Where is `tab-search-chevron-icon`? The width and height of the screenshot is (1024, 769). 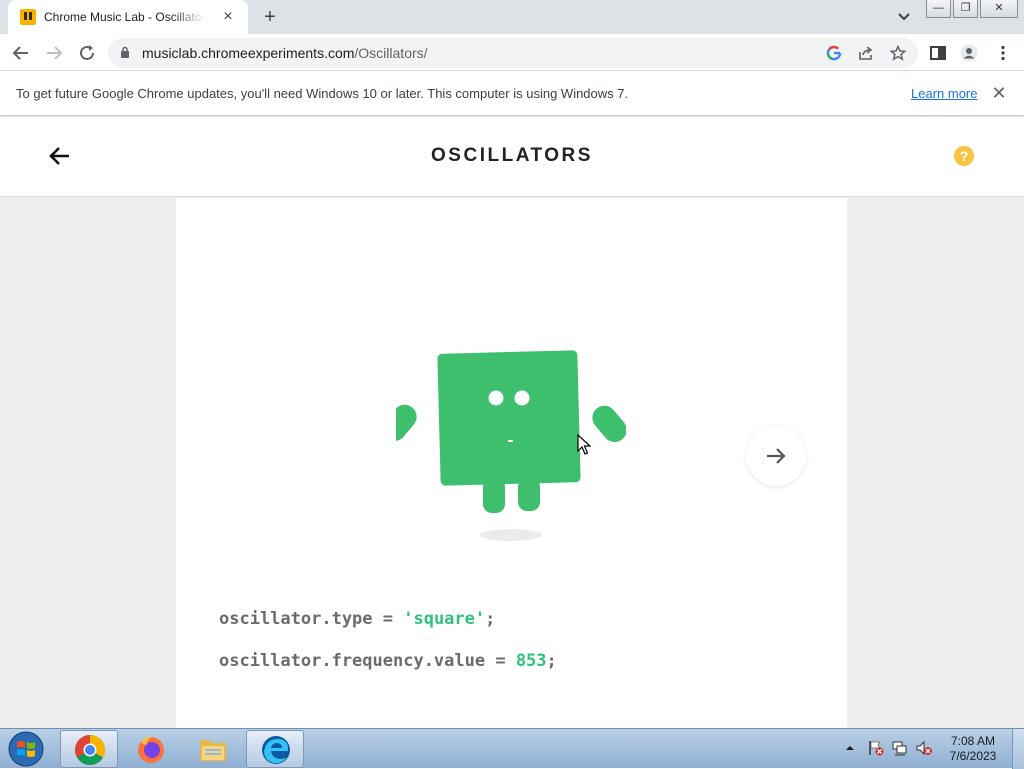 tab-search-chevron-icon is located at coordinates (904, 17).